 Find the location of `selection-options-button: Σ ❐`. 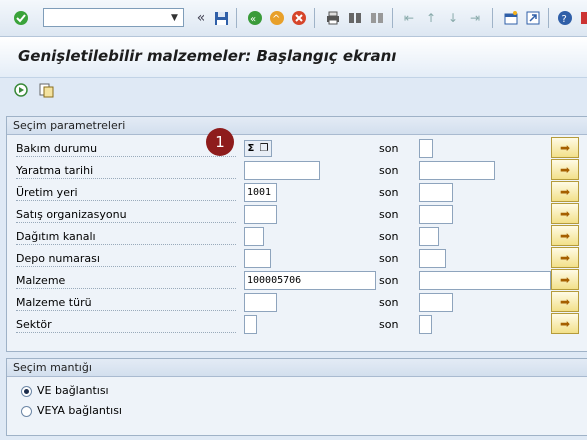

selection-options-button: Σ ❐ is located at coordinates (258, 148).